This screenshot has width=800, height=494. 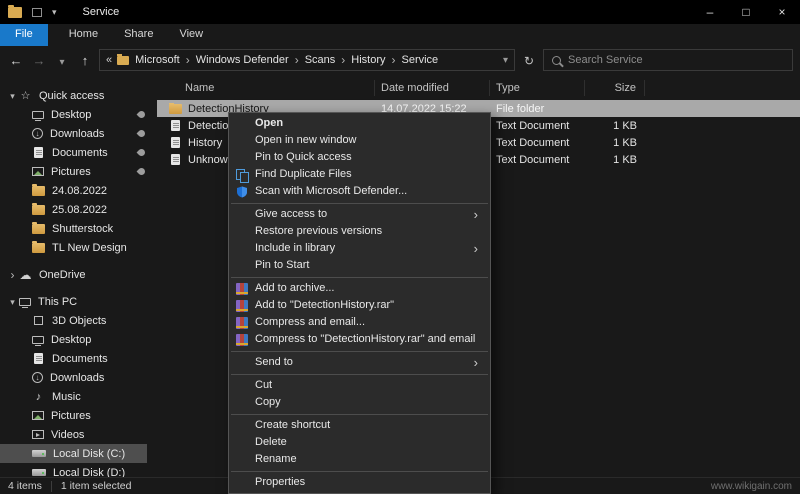 What do you see at coordinates (529, 60) in the screenshot?
I see `refresh-icon` at bounding box center [529, 60].